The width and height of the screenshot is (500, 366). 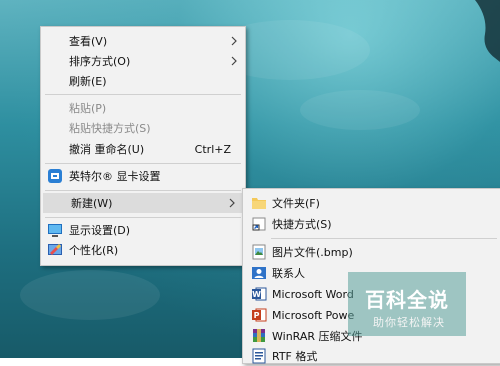 What do you see at coordinates (259, 335) in the screenshot?
I see `winrar-icon` at bounding box center [259, 335].